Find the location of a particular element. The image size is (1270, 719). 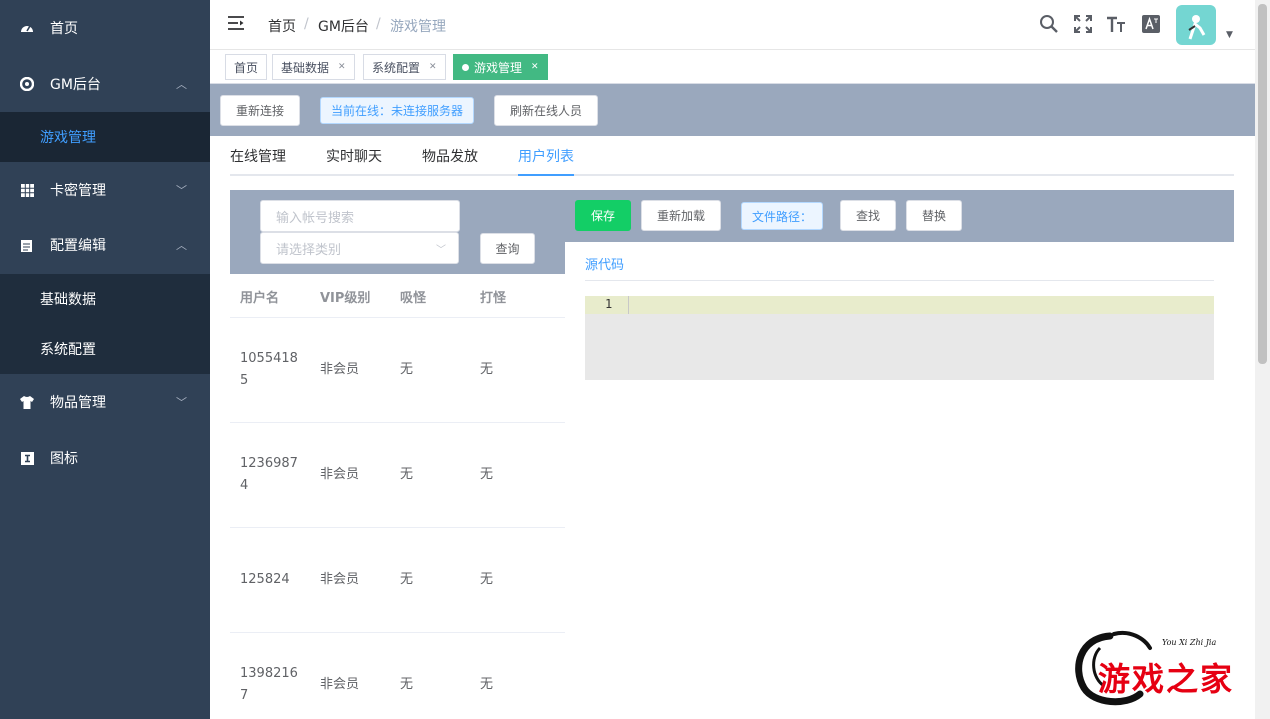

save-button: 保存 is located at coordinates (603, 215).